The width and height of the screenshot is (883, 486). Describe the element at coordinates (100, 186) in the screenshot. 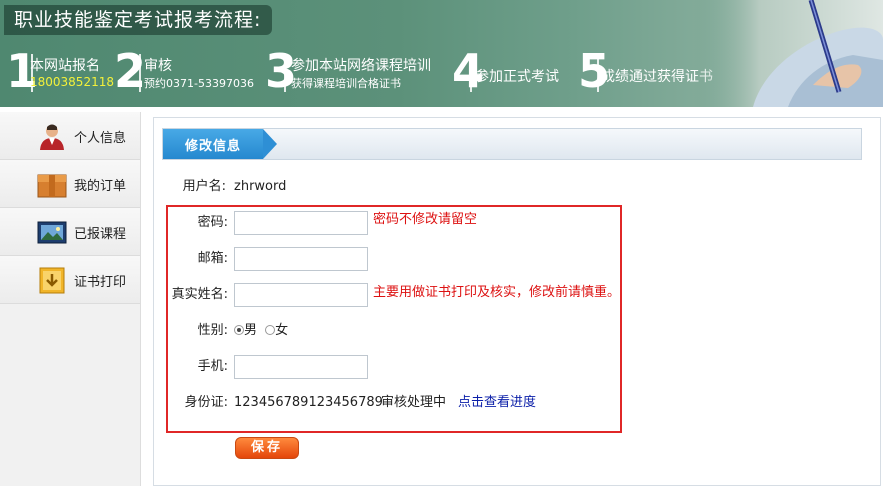

I see `sidebar-item-label: 我的订单` at that location.